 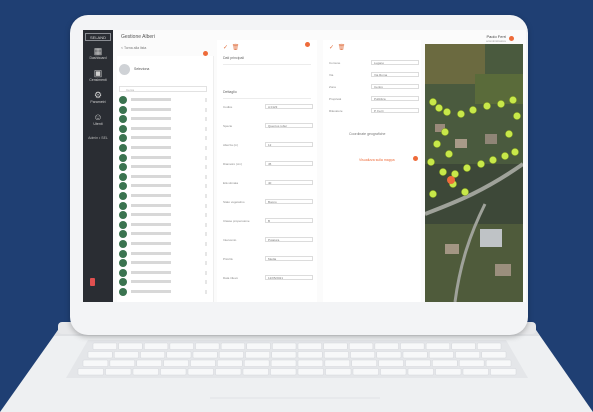 I want to click on selected-tree-marker, so click(x=451, y=180).